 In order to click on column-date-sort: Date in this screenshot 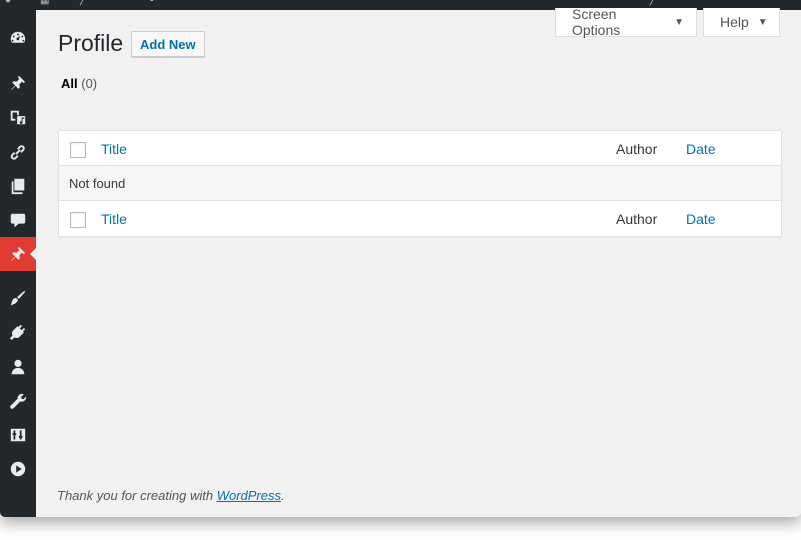, I will do `click(701, 149)`.